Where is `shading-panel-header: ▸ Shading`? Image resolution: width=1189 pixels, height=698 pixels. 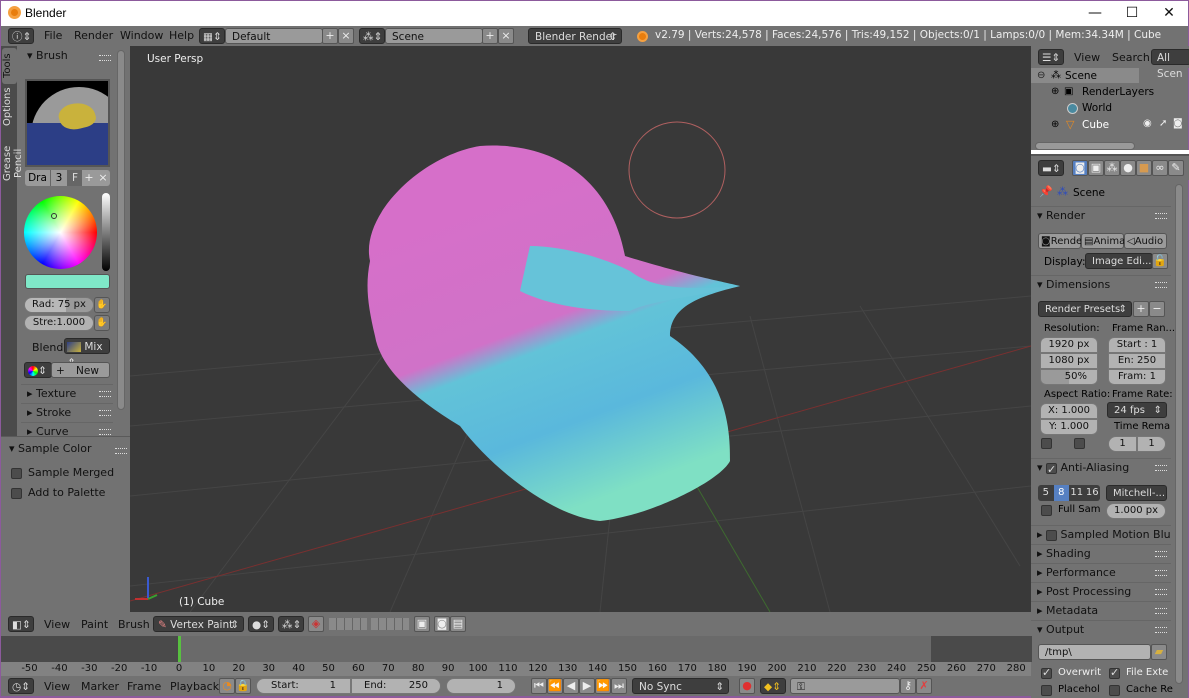
shading-panel-header: ▸ Shading is located at coordinates (1101, 553).